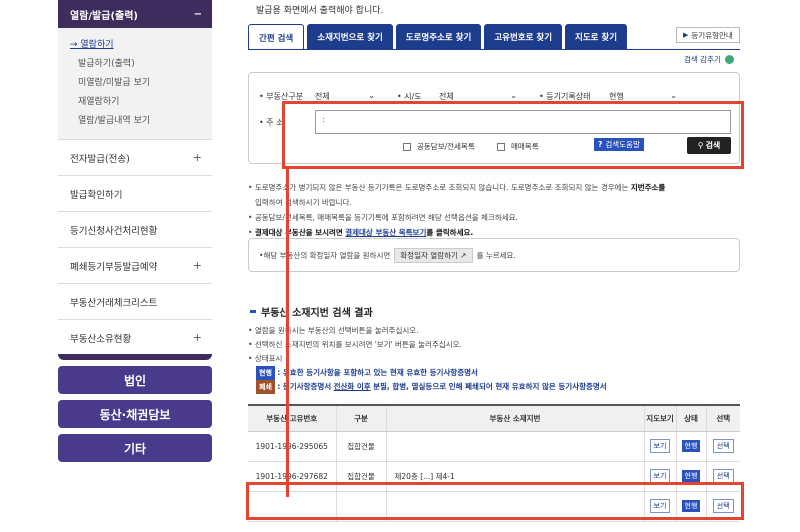 The height and width of the screenshot is (532, 800). I want to click on annotation-arrow-line, so click(287, 332).